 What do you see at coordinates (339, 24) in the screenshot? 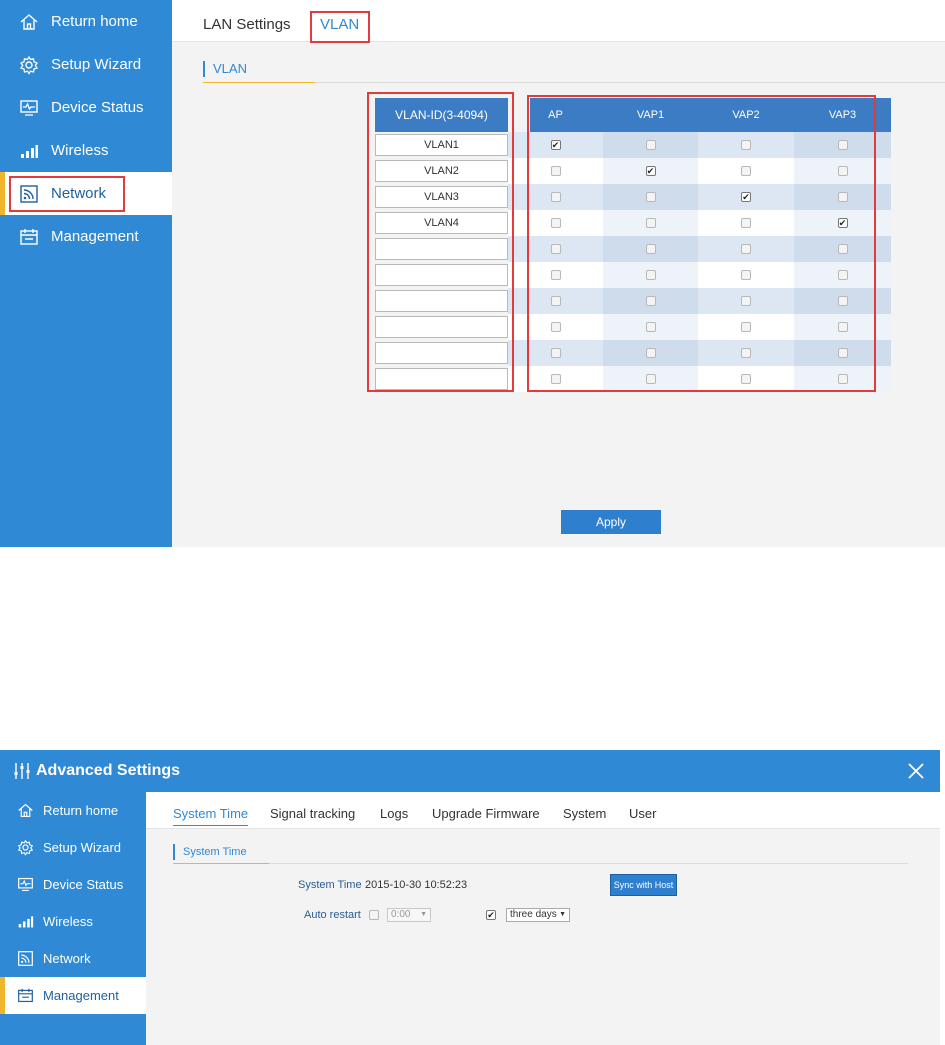
I see `tab-vlan: VLAN` at bounding box center [339, 24].